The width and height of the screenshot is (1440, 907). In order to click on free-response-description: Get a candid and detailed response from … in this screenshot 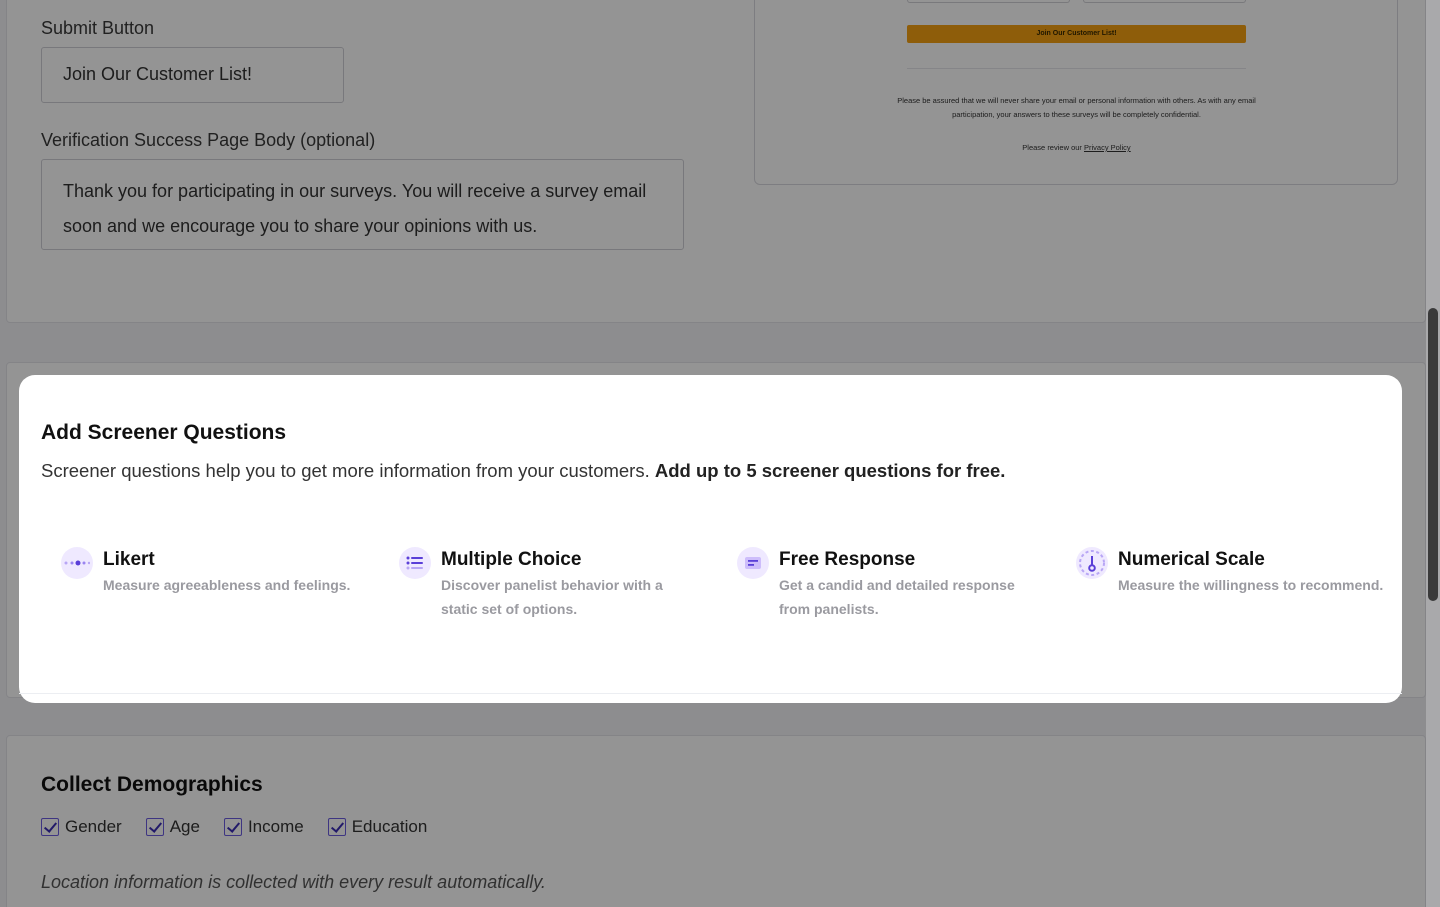, I will do `click(897, 597)`.